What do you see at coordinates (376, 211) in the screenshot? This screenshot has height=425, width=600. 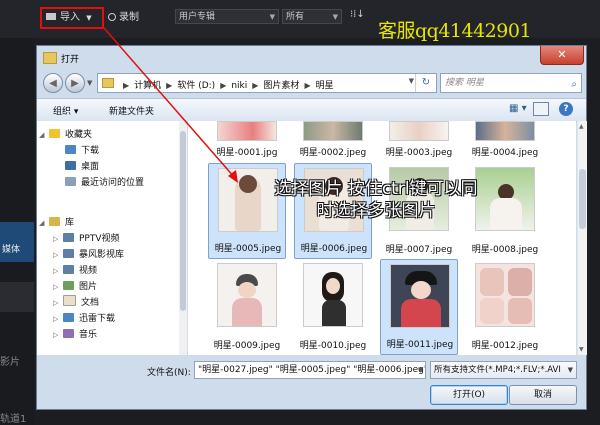 I see `annotation-line-2: 时选择多张图片` at bounding box center [376, 211].